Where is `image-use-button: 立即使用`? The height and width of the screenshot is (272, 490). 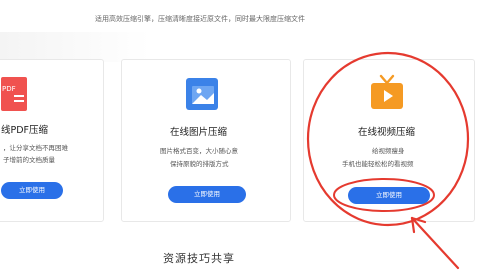 image-use-button: 立即使用 is located at coordinates (207, 194).